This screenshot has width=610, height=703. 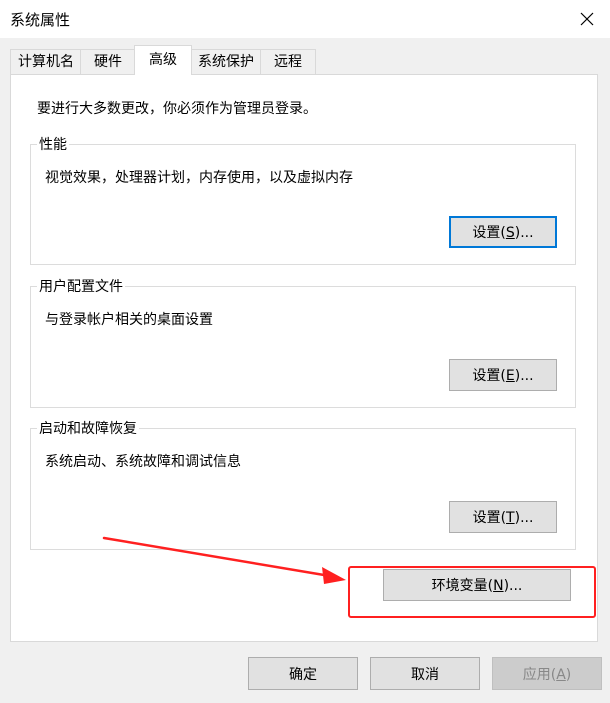 What do you see at coordinates (163, 60) in the screenshot?
I see `tab-advanced: 高级` at bounding box center [163, 60].